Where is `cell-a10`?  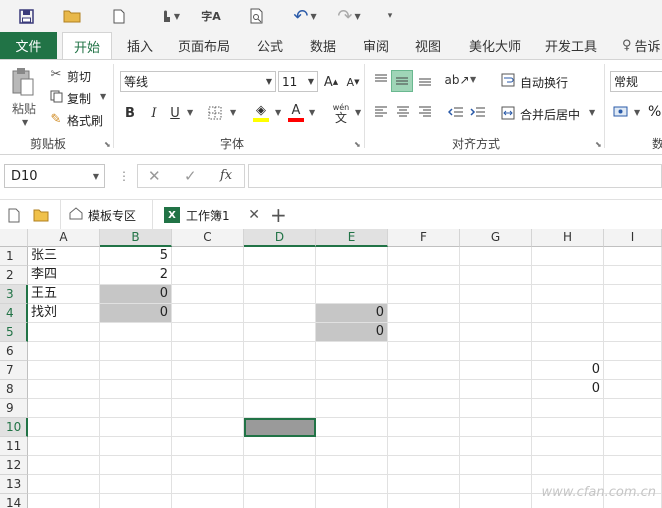
cell-a10 is located at coordinates (64, 427).